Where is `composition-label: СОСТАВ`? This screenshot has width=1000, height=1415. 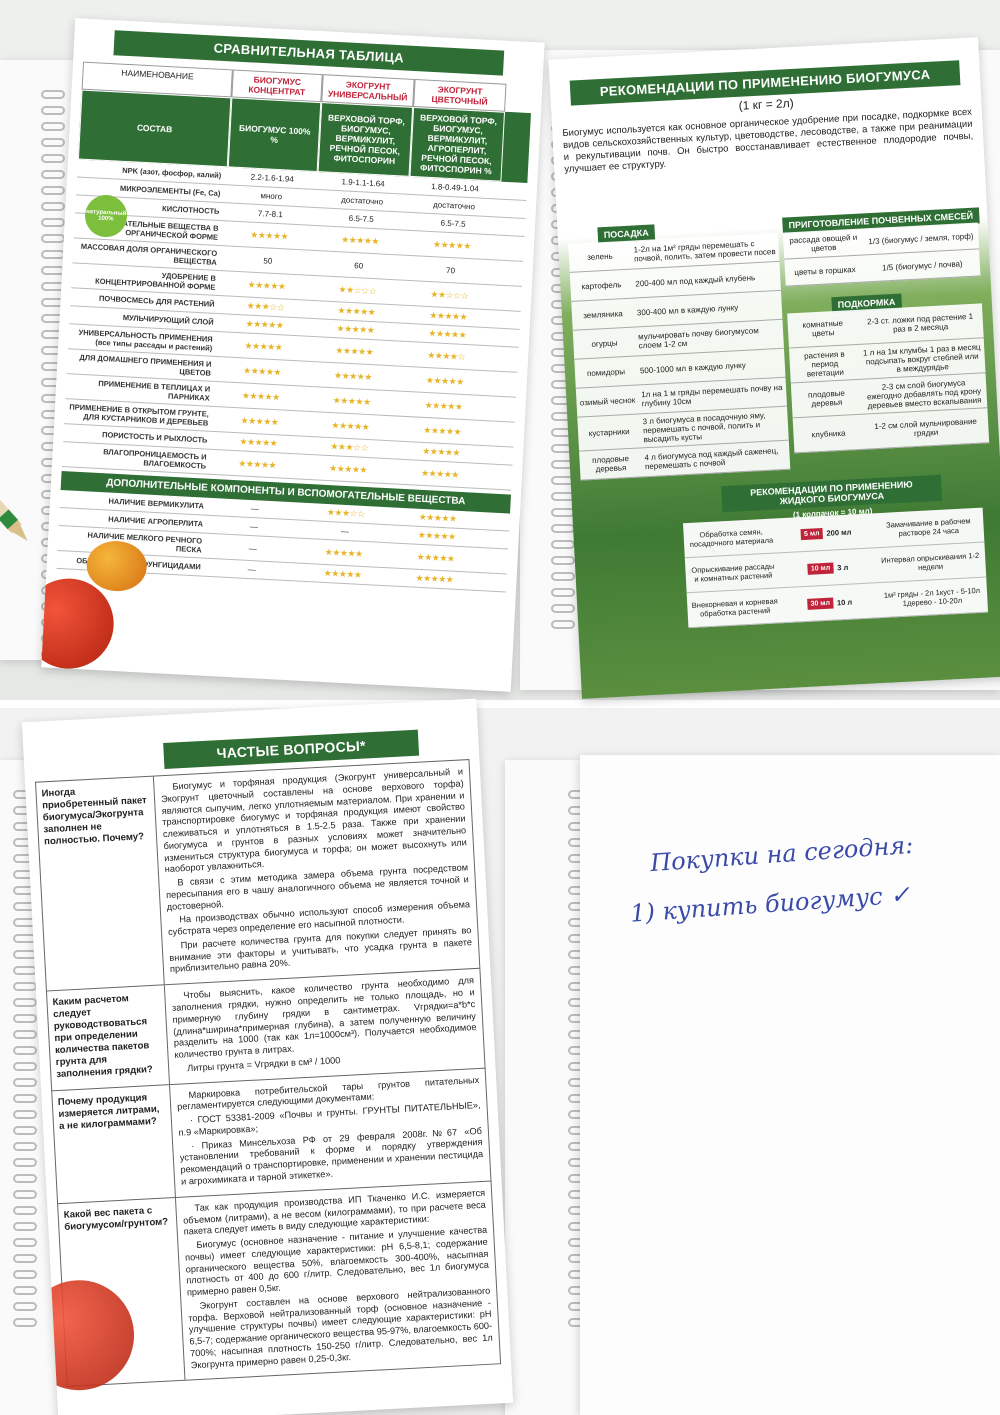 composition-label: СОСТАВ is located at coordinates (154, 128).